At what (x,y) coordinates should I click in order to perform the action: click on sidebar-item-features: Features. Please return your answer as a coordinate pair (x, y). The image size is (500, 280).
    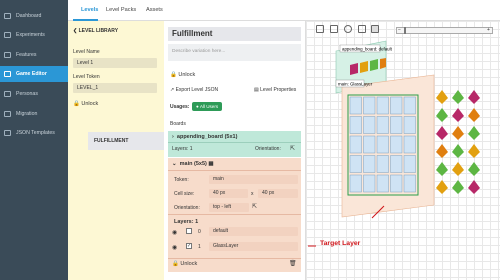
    Looking at the image, I should click on (34, 55).